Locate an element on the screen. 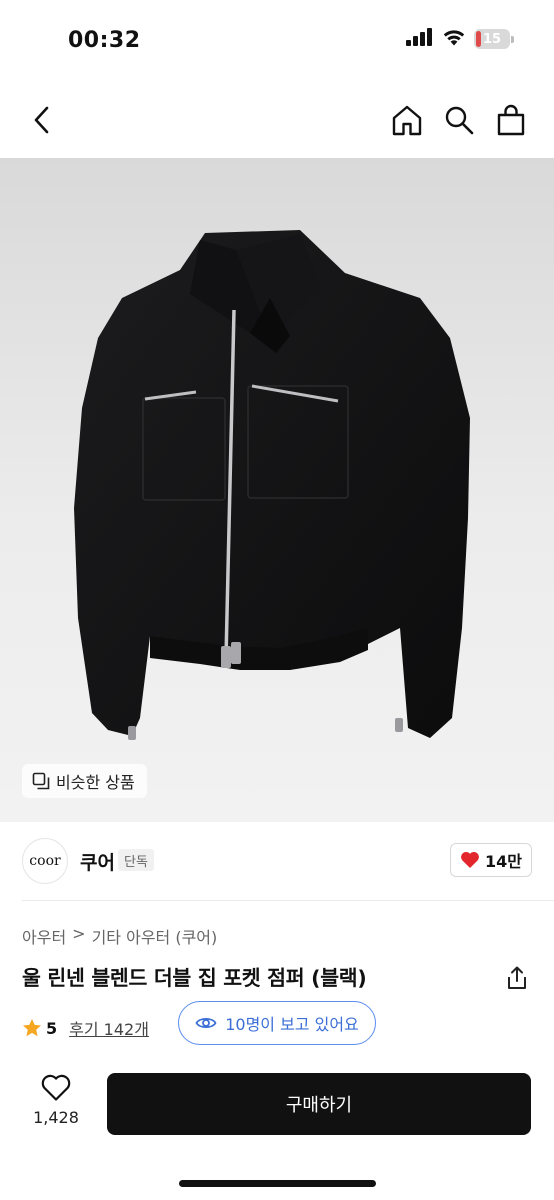  back-button is located at coordinates (42, 120).